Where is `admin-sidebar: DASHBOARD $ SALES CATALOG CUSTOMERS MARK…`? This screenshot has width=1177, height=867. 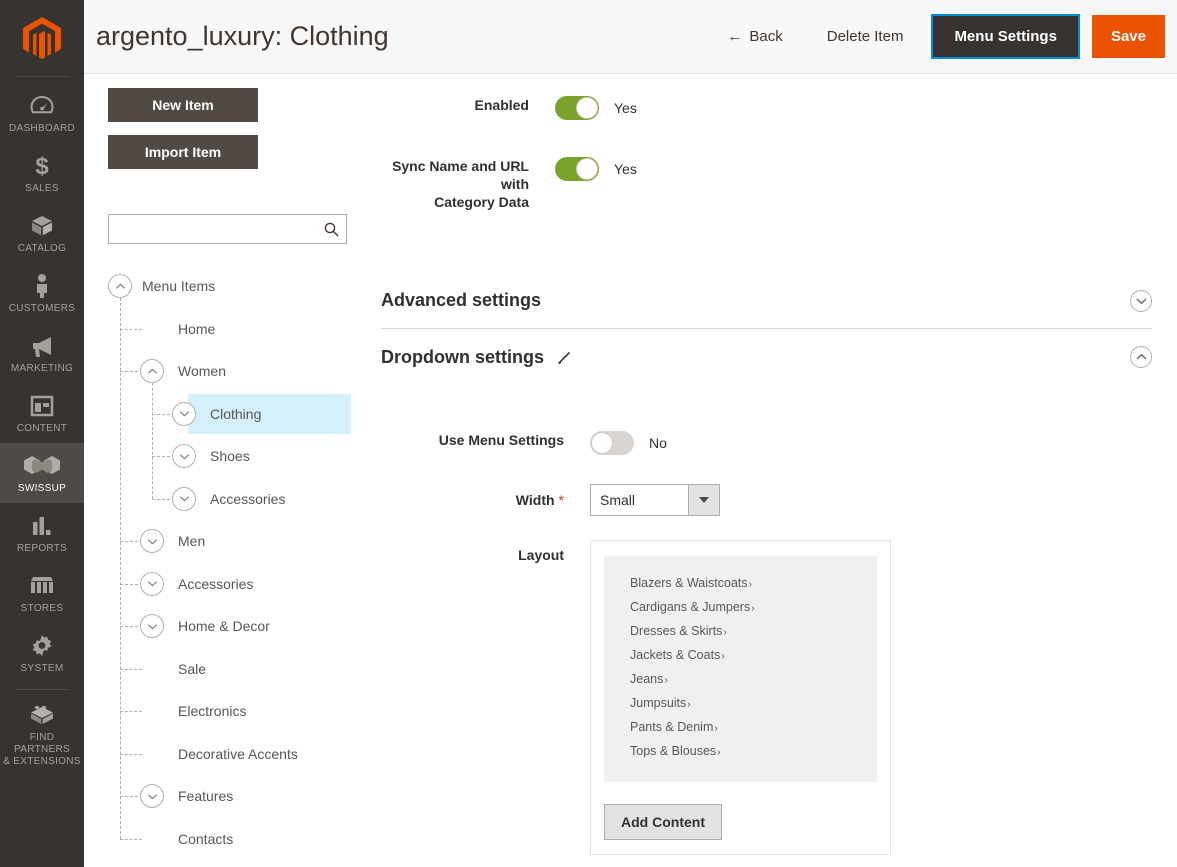
admin-sidebar: DASHBOARD $ SALES CATALOG CUSTOMERS MARK… is located at coordinates (42, 433).